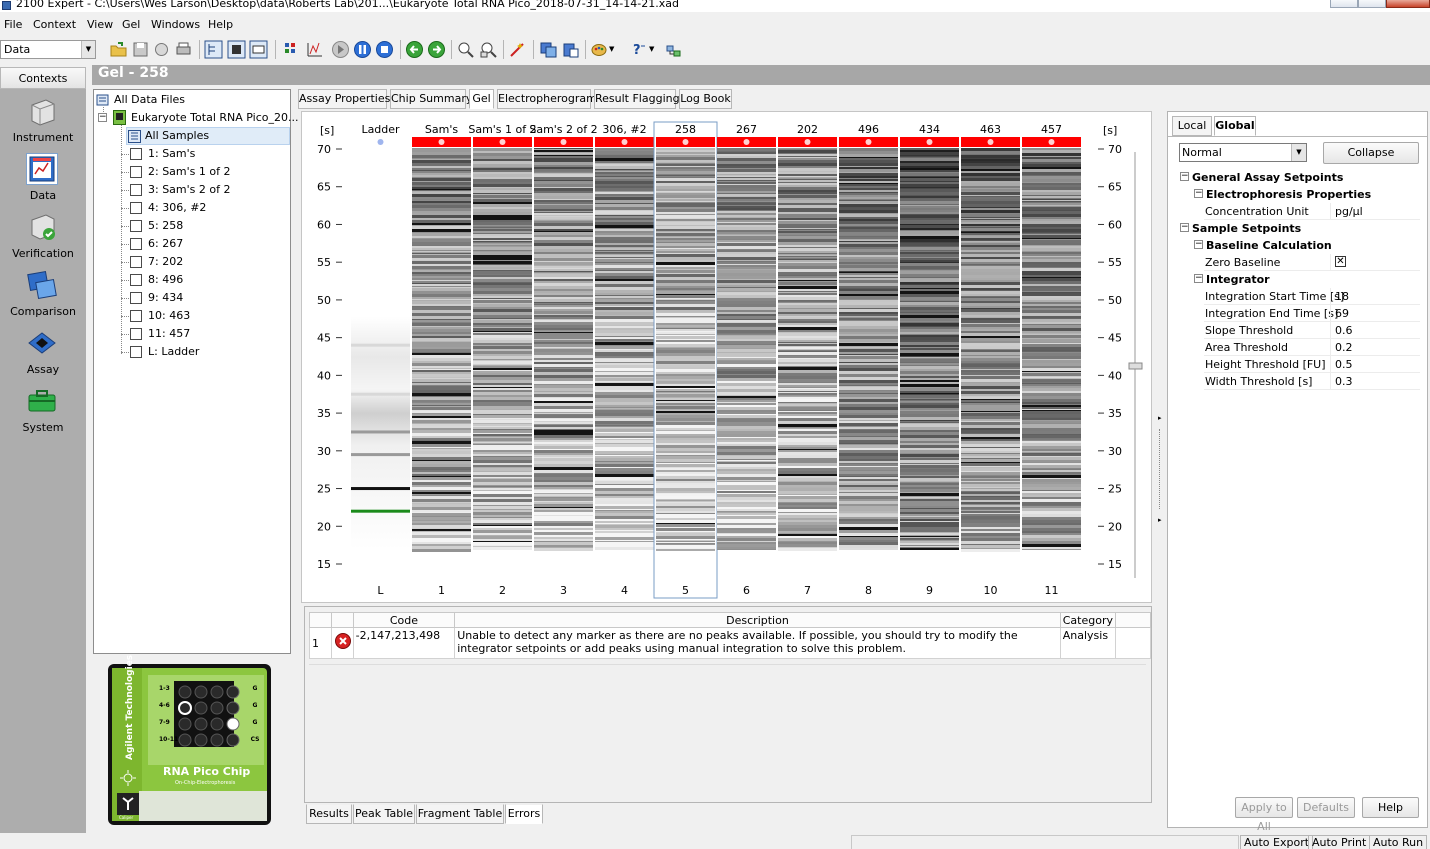 The width and height of the screenshot is (1430, 849). Describe the element at coordinates (43, 178) in the screenshot. I see `context-data: Data` at that location.